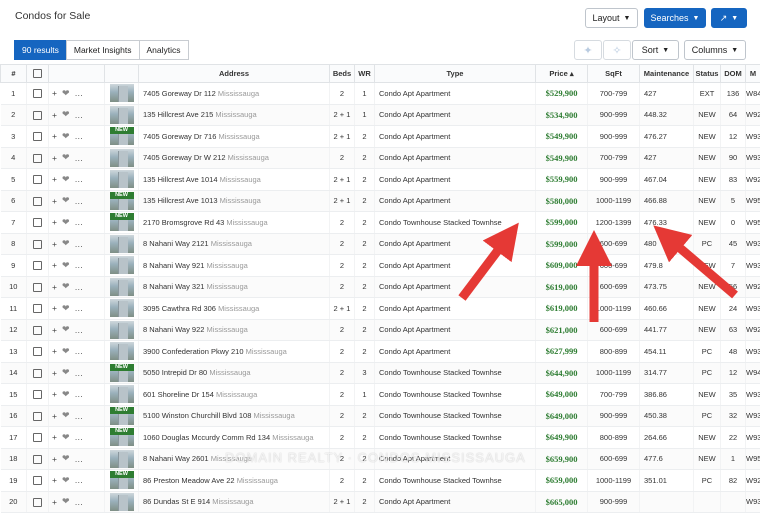  I want to click on arrow-price, so click(485, 267).